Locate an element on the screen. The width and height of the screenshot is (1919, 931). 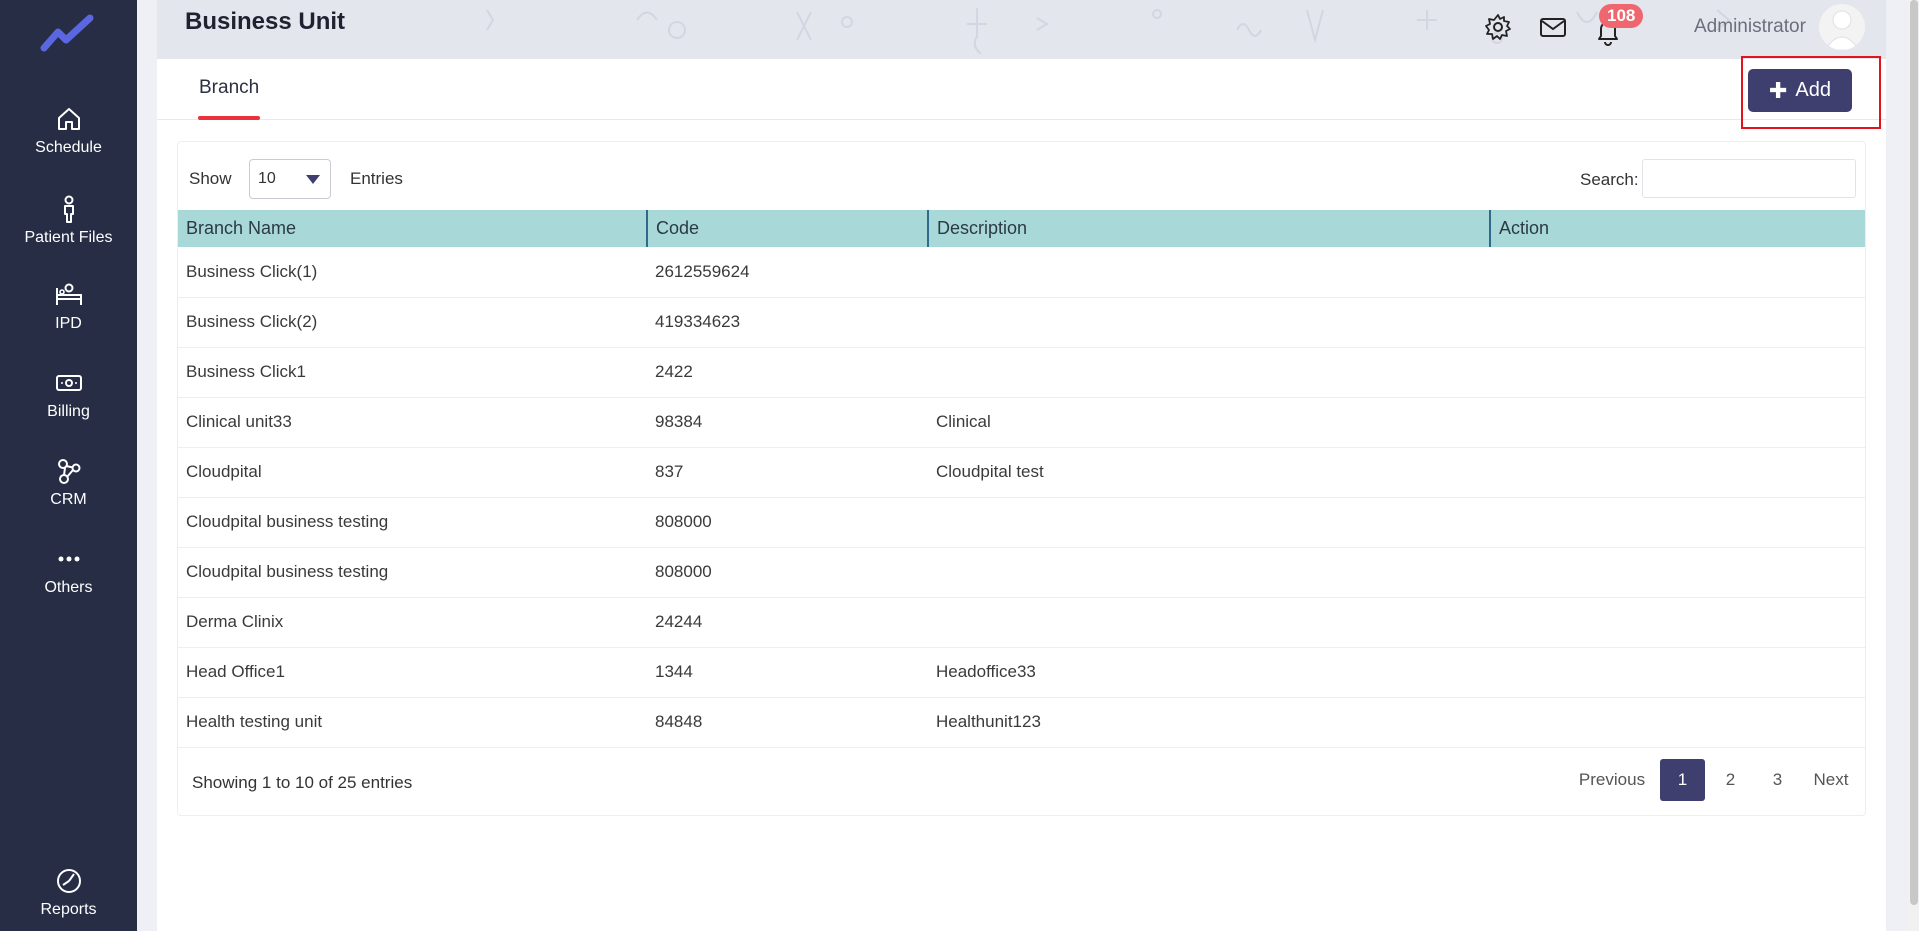
pagination-page-3: 3 is located at coordinates (1777, 780).